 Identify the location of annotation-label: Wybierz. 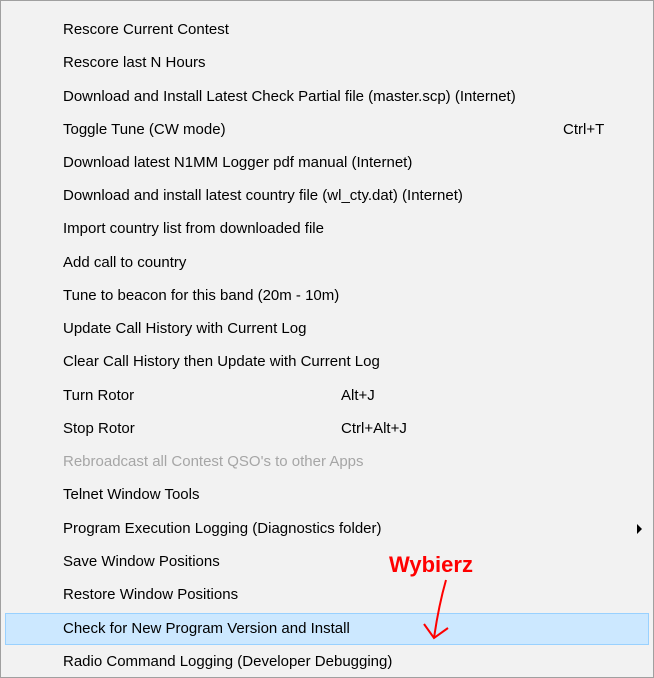
(431, 564).